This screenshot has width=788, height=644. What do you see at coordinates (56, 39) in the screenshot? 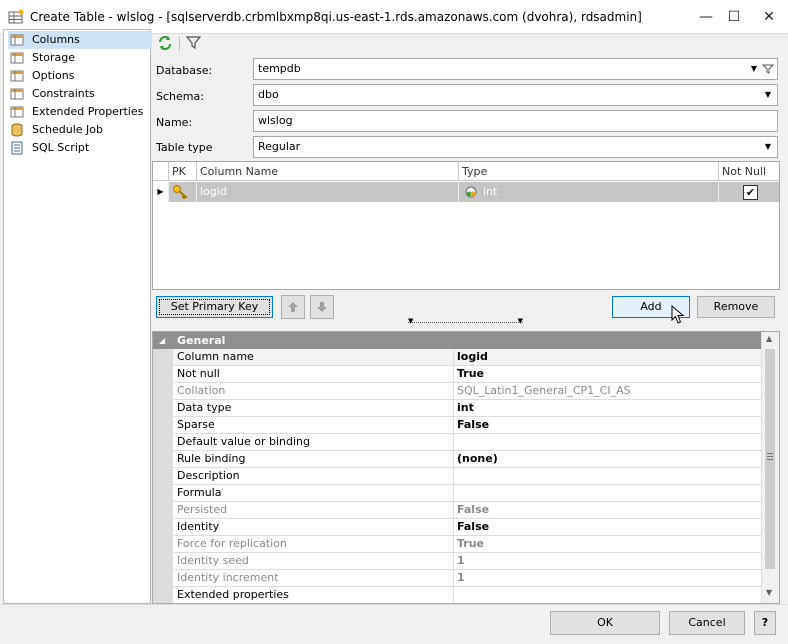
I see `sidebar-item-label: Columns` at bounding box center [56, 39].